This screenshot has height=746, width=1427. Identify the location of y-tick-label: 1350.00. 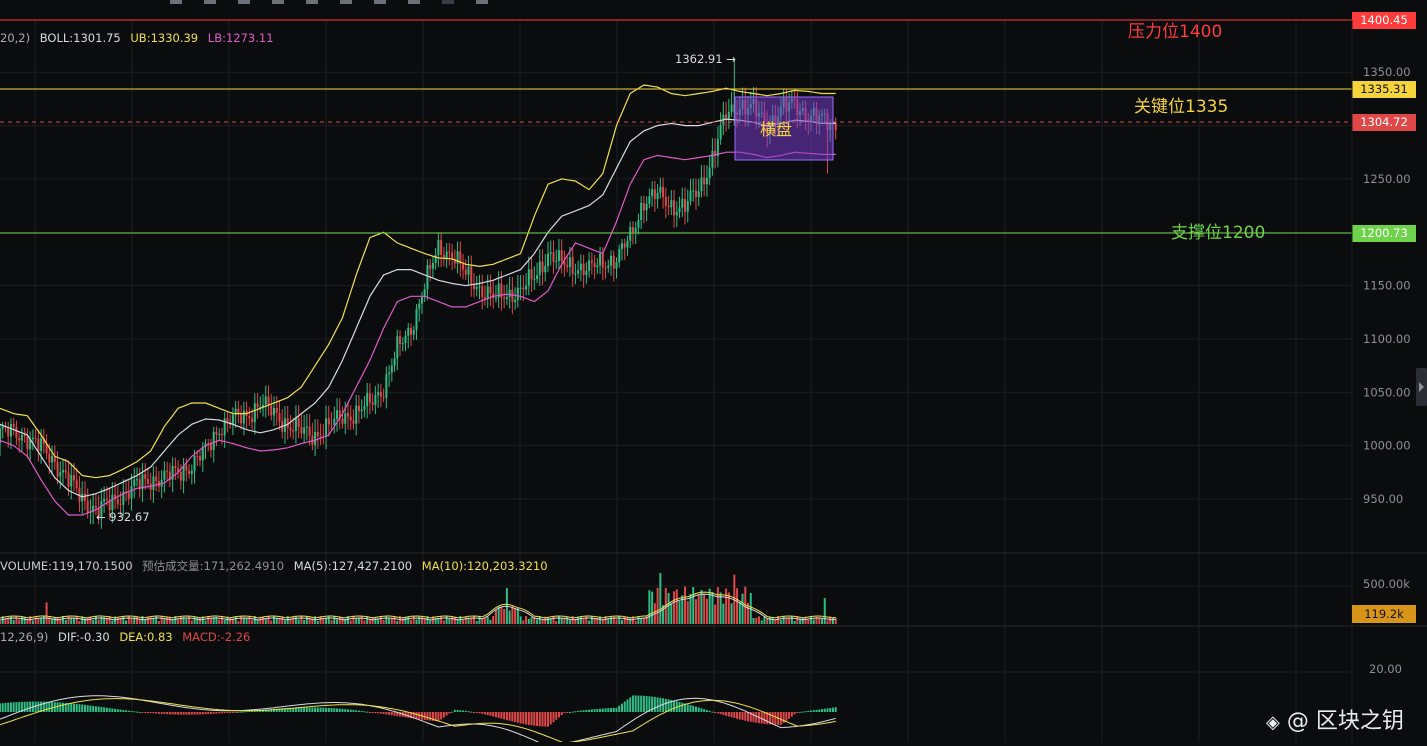
(1387, 72).